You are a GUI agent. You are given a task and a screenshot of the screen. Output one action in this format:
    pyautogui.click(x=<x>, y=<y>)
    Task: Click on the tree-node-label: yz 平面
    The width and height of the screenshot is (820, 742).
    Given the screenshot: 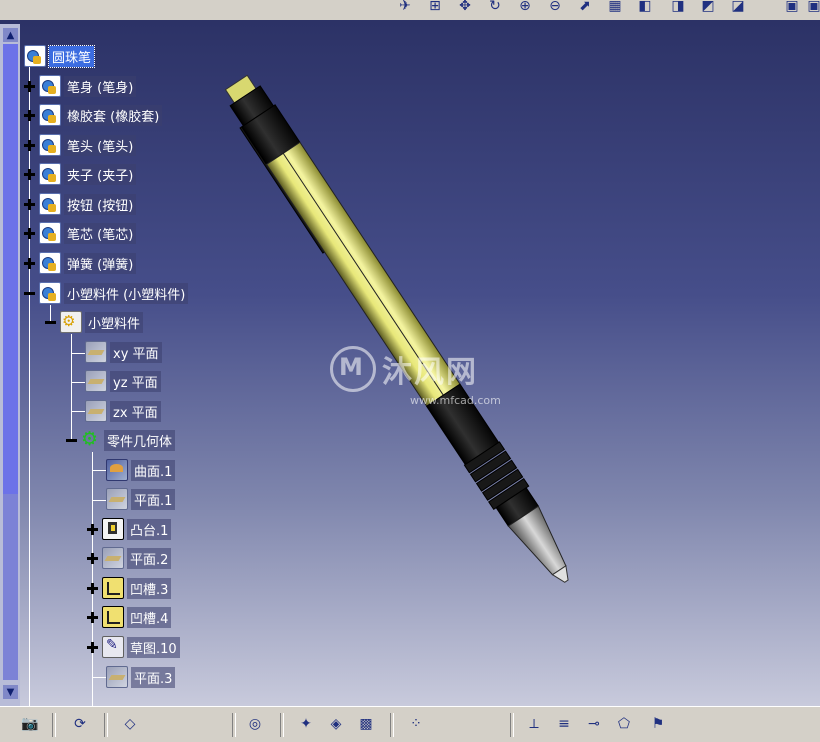 What is the action you would take?
    pyautogui.click(x=135, y=381)
    